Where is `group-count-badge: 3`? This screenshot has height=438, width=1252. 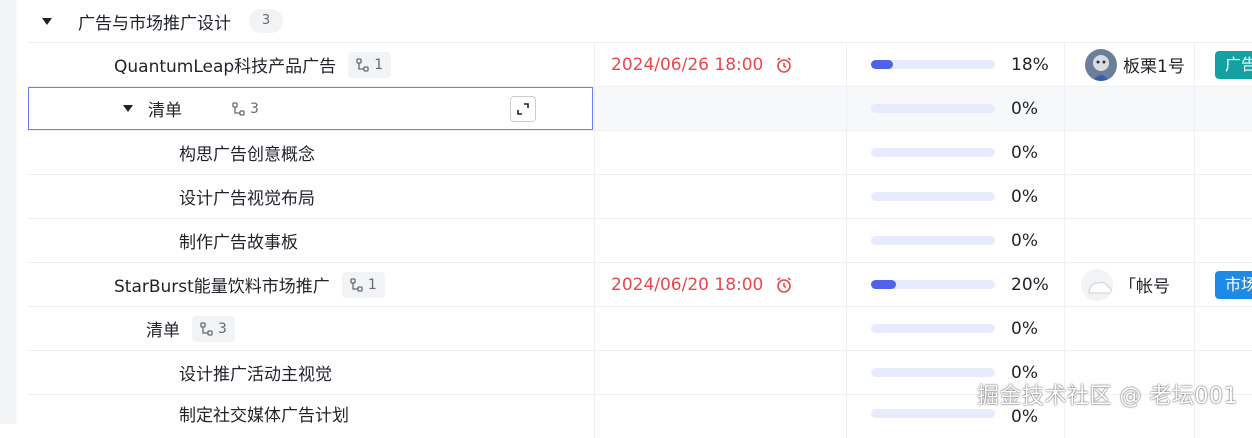 group-count-badge: 3 is located at coordinates (266, 21).